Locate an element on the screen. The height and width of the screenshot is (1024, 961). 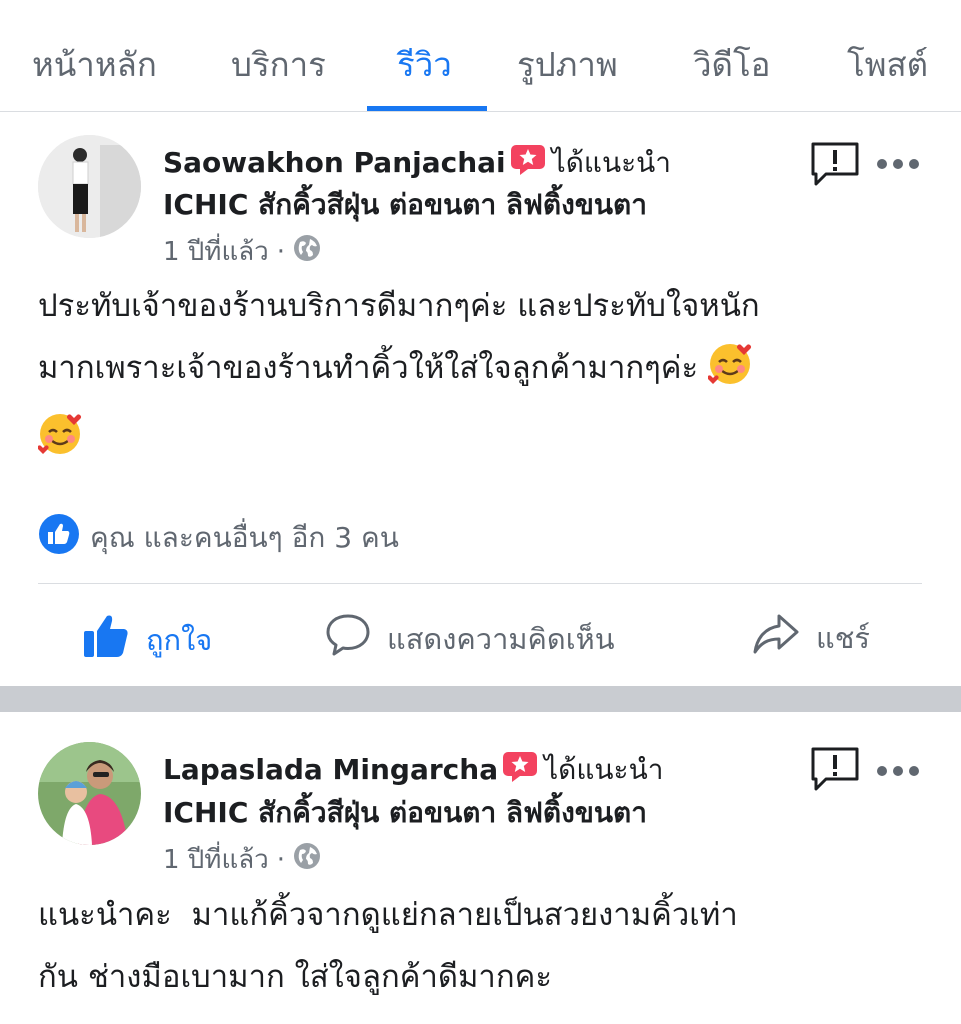
reviewer-name: Lapaslada Mingarcha is located at coordinates (330, 769).